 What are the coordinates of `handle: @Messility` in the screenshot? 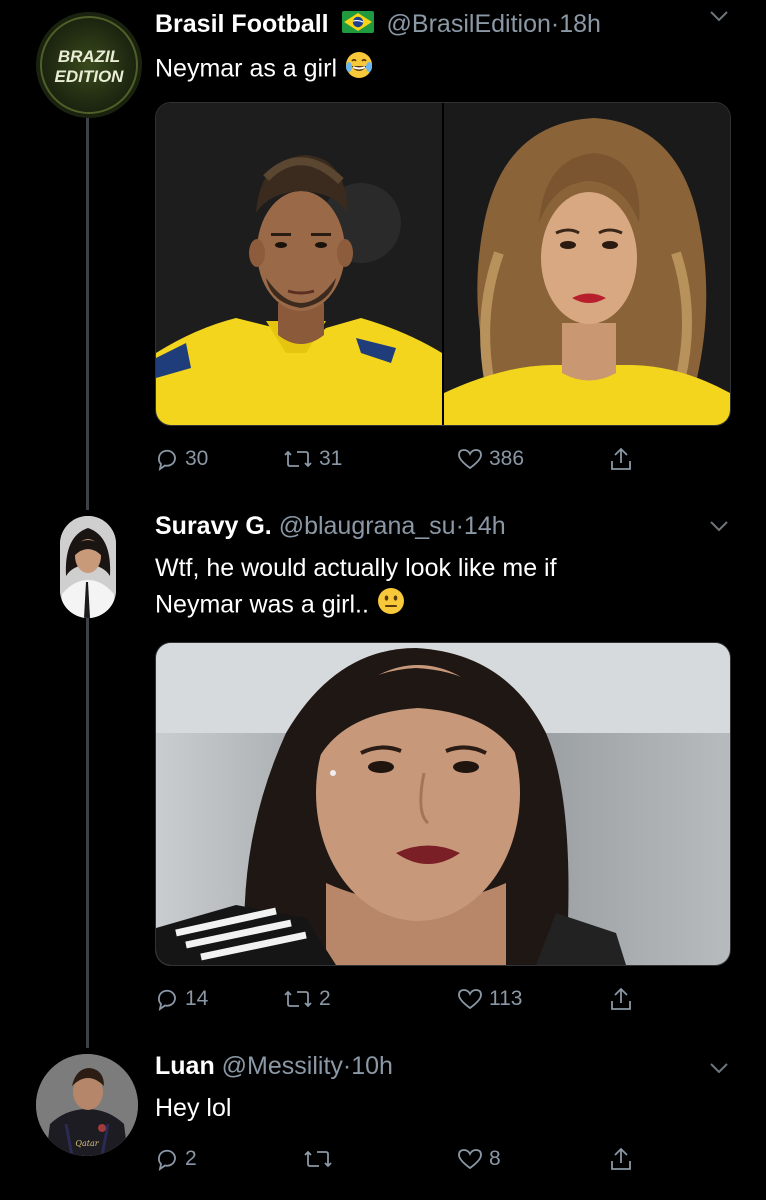 It's located at (282, 1066).